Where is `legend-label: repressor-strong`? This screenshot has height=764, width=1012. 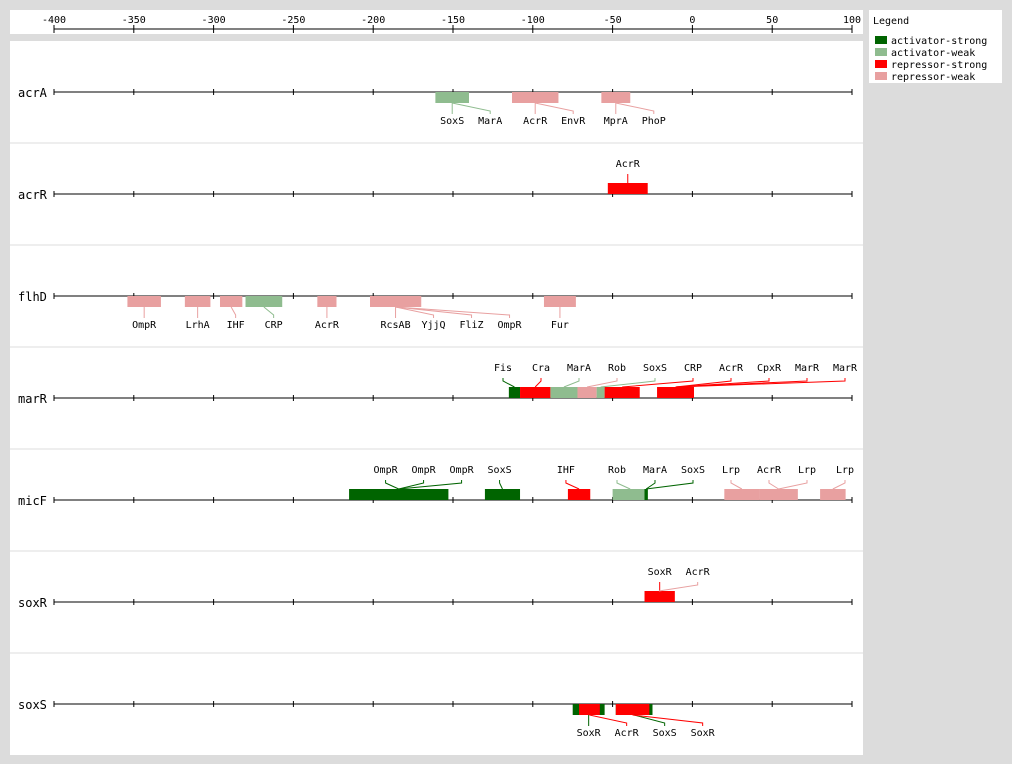
legend-label: repressor-strong is located at coordinates (939, 65).